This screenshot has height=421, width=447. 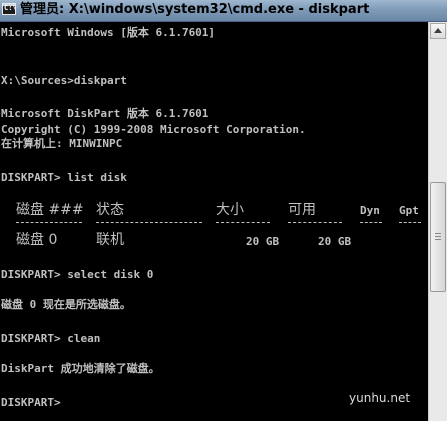 What do you see at coordinates (77, 274) in the screenshot?
I see `console-line-select-disk: DISKPART> select disk 0` at bounding box center [77, 274].